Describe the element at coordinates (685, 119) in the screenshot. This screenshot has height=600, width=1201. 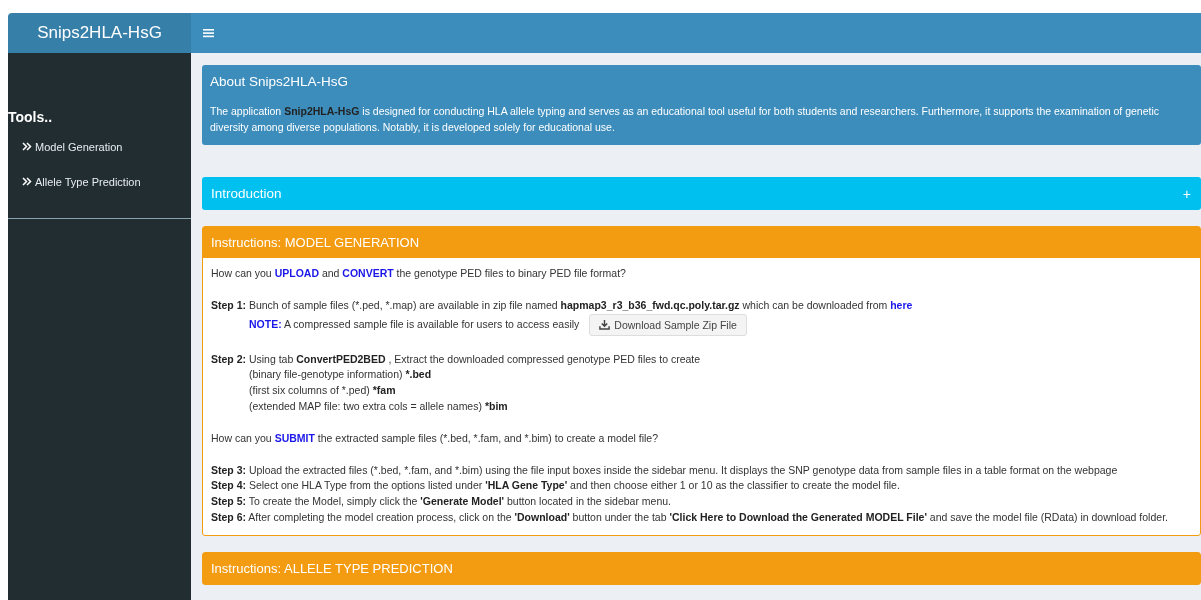
I see `about-text: The application Snip2HLA-HsG is designed for conducting HLA allele typing and serves as an educational tool useful for both students and researchers. Furthermore, it supports the examination of genetic diversity among diverse populations. Notably, it is developed solely for educational use.` at that location.